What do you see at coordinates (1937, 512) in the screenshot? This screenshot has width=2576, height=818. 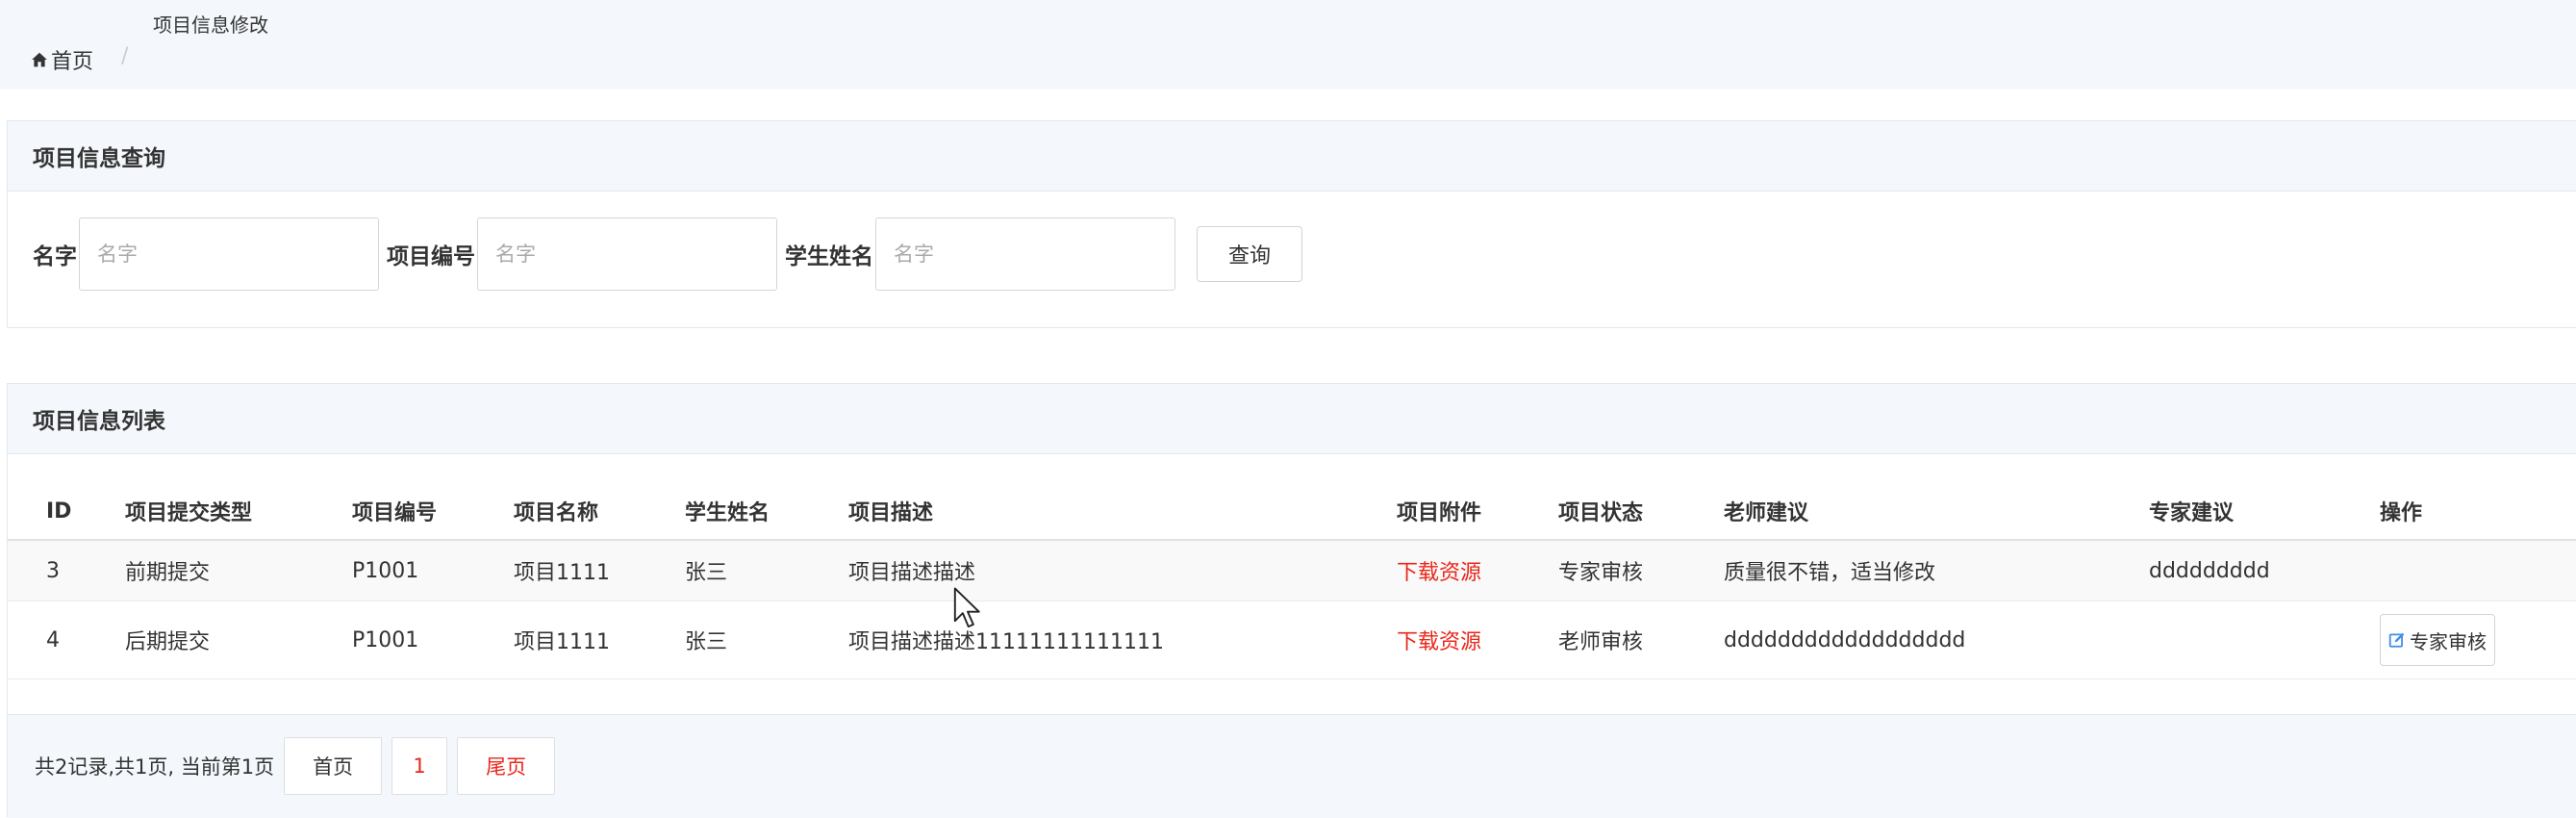 I see `column-header-teacher-advice: 老师建议` at bounding box center [1937, 512].